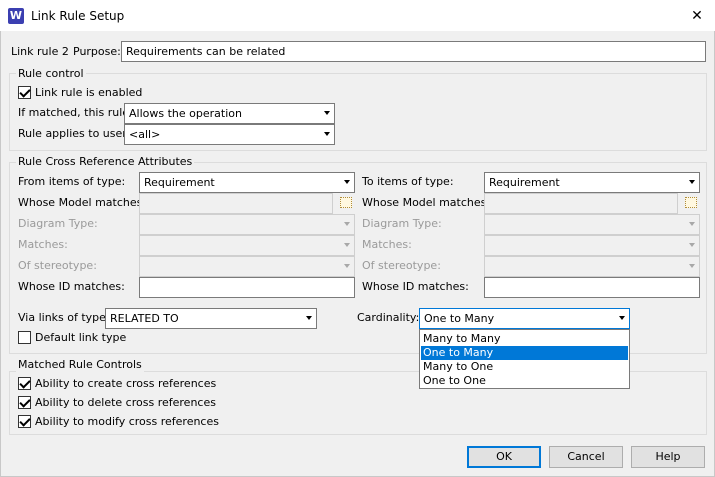 Image resolution: width=715 pixels, height=477 pixels. Describe the element at coordinates (64, 317) in the screenshot. I see `via-links-label: Via links of type:` at that location.